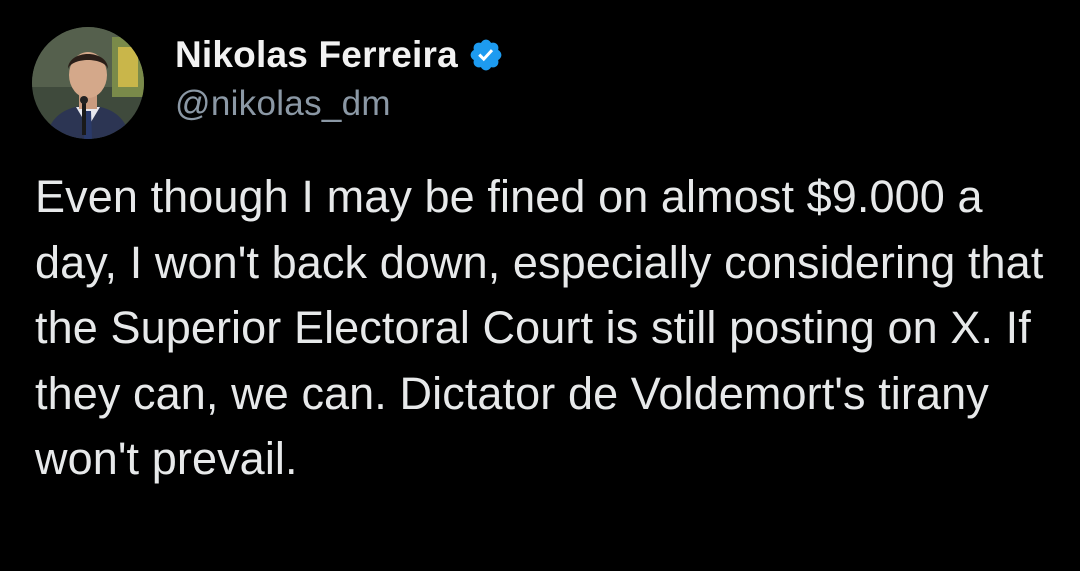 This screenshot has width=1080, height=571. Describe the element at coordinates (316, 55) in the screenshot. I see `display-name: Nikolas Ferreira` at that location.